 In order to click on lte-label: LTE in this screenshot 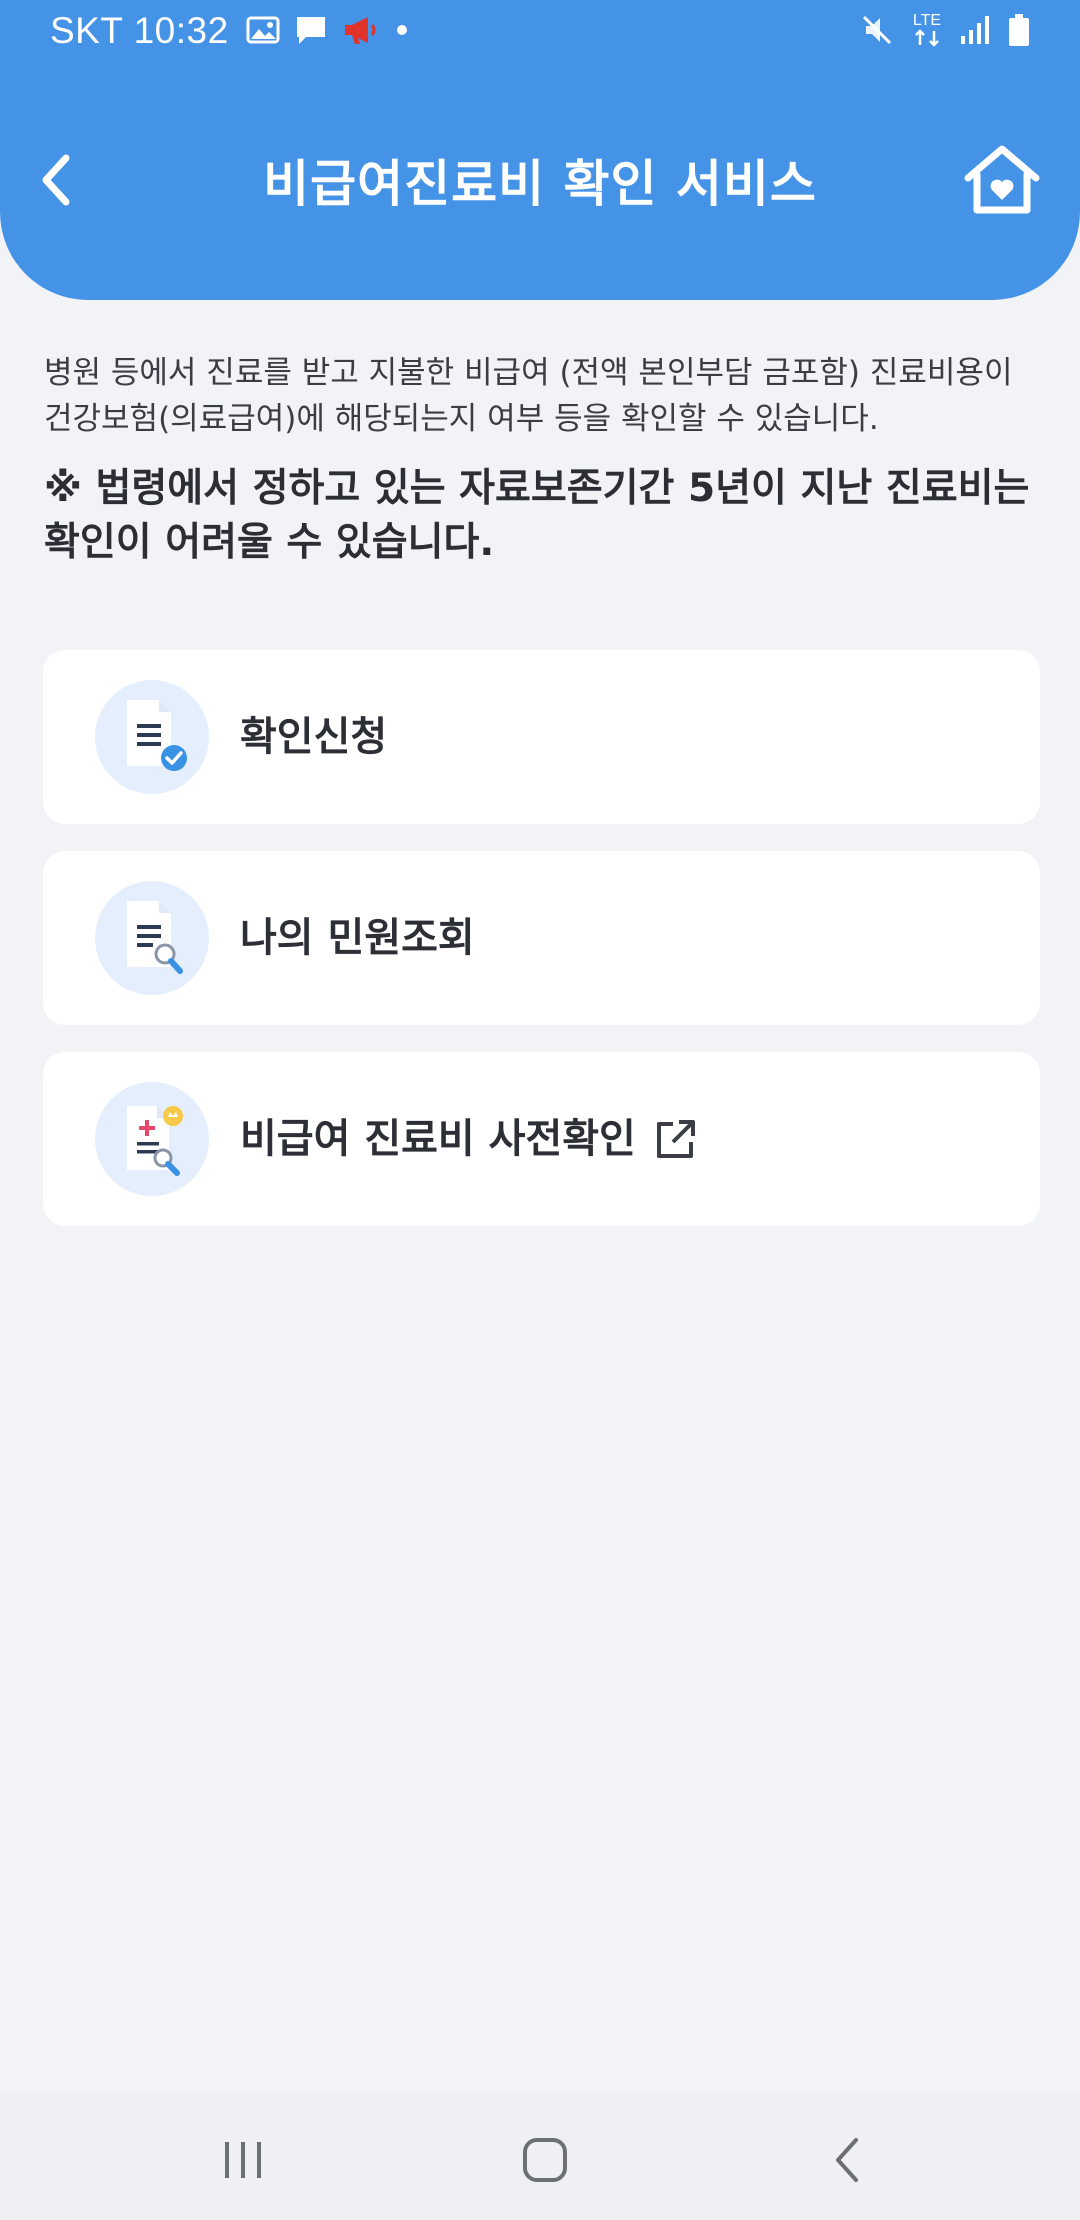, I will do `click(927, 20)`.